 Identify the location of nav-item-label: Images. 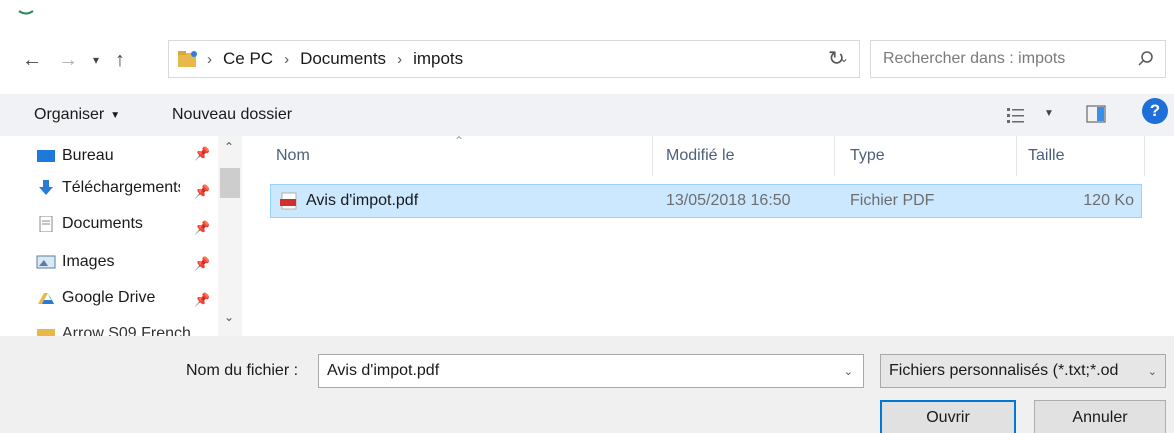
(88, 261).